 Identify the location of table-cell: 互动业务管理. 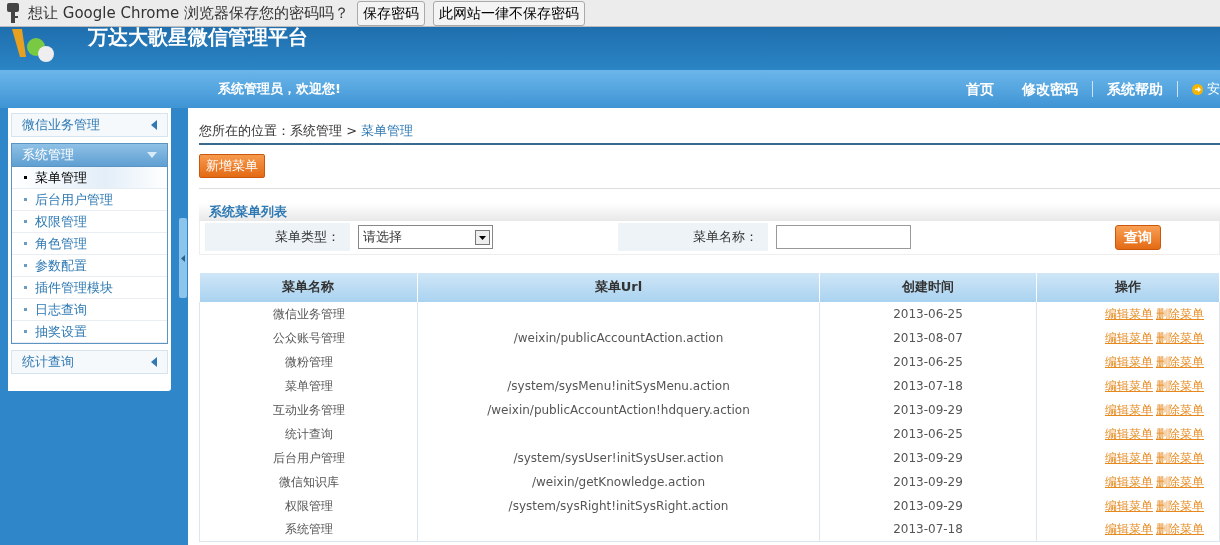
(308, 409).